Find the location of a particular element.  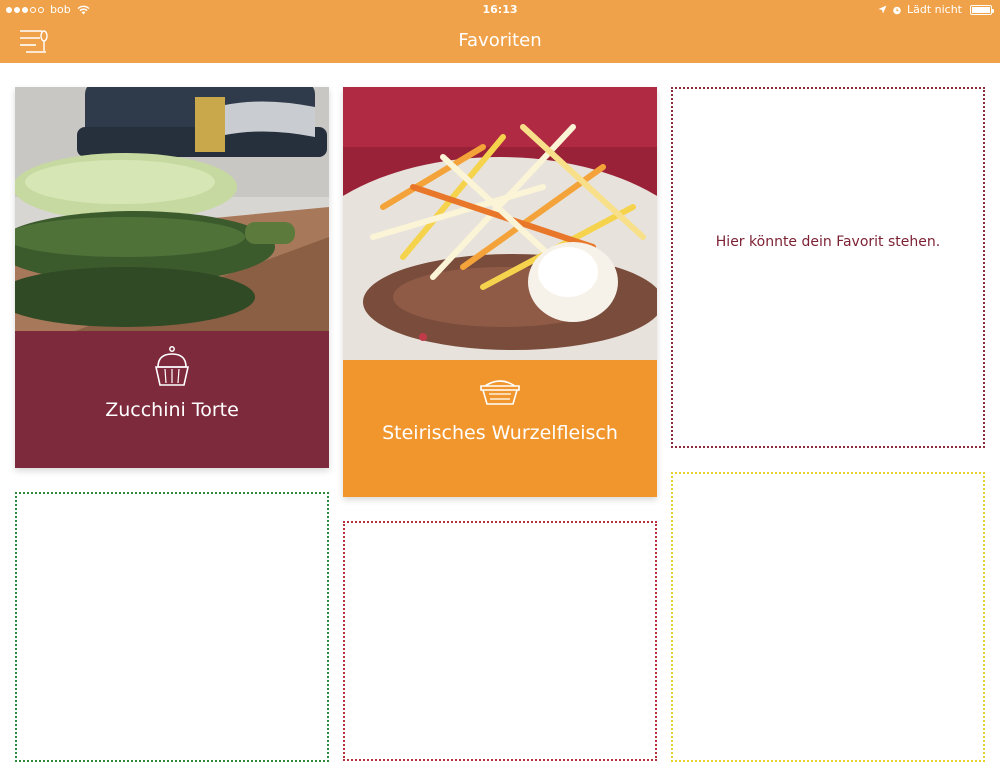

alarm-clock-icon is located at coordinates (897, 10).